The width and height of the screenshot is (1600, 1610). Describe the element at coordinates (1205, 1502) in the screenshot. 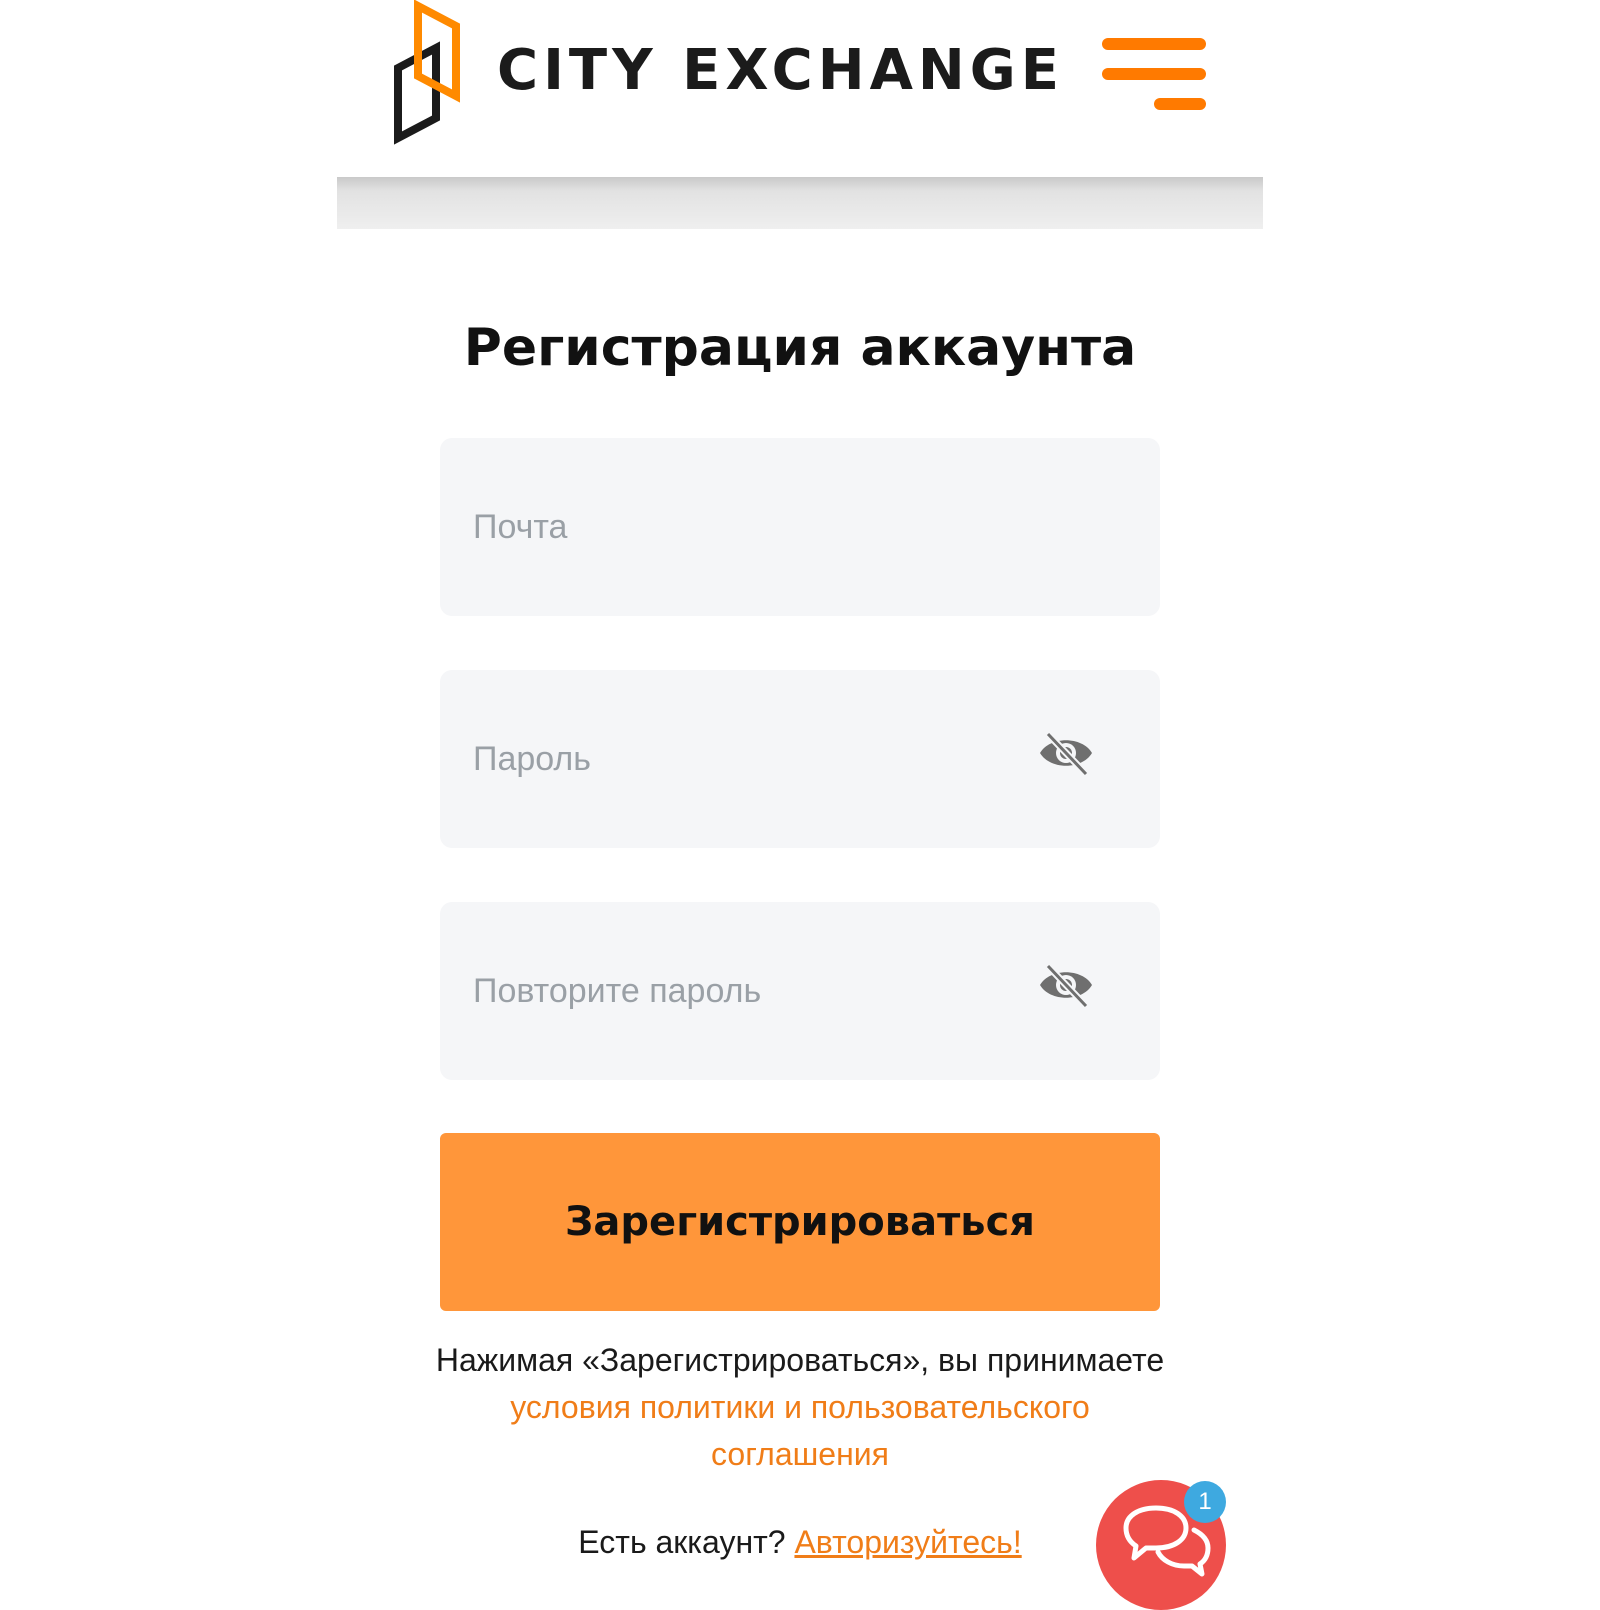

I see `chat-unread-badge: 1` at that location.